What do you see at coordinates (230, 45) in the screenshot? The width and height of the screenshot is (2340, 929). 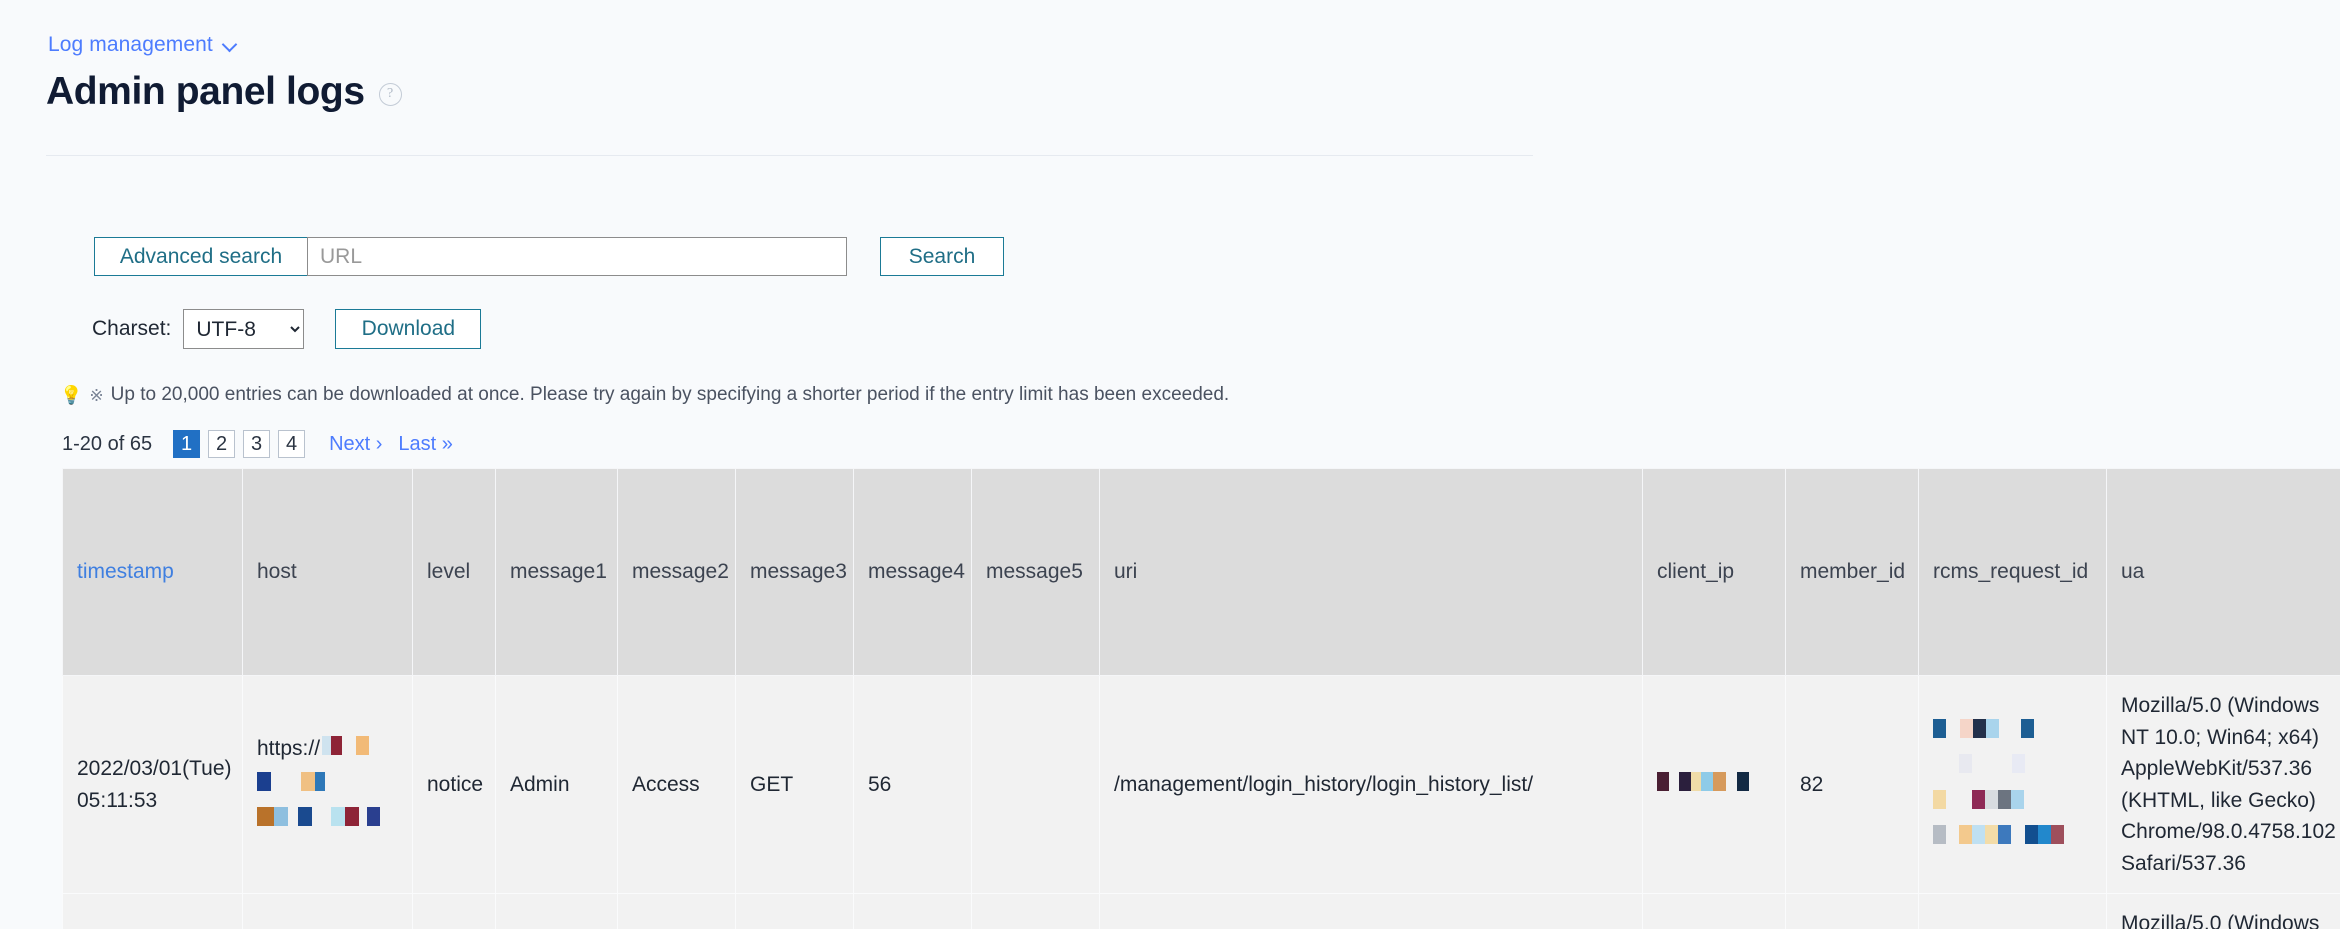 I see `chevron-down-icon` at bounding box center [230, 45].